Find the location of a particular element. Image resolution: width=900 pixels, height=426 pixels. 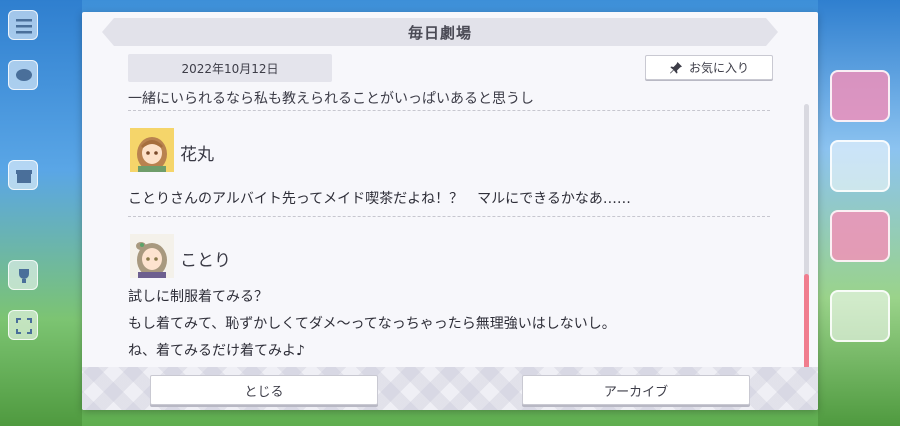

title-bar: 毎日劇場 is located at coordinates (440, 32).